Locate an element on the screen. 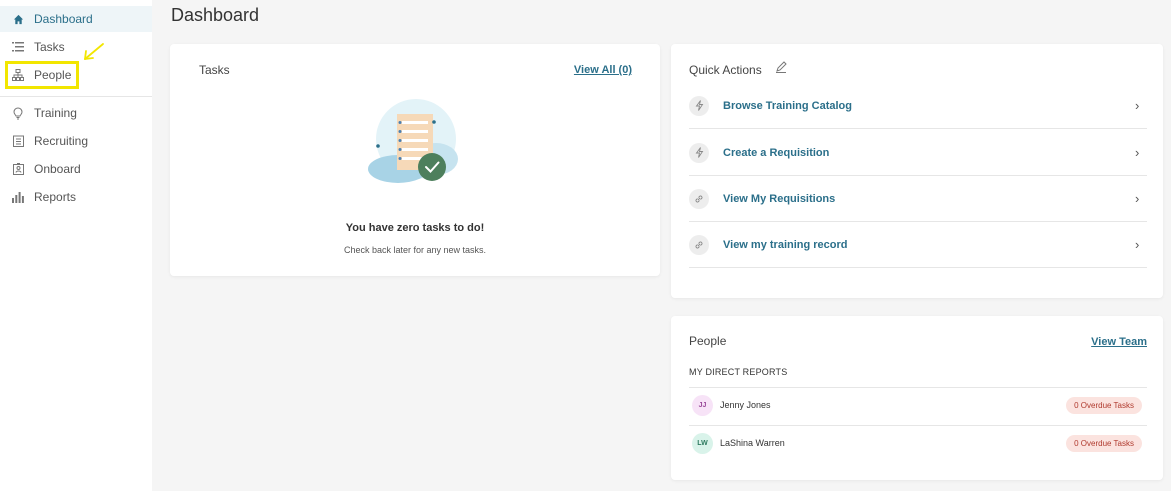 Image resolution: width=1171 pixels, height=491 pixels. empty-tasks-title: You have zero tasks to do! is located at coordinates (415, 228).